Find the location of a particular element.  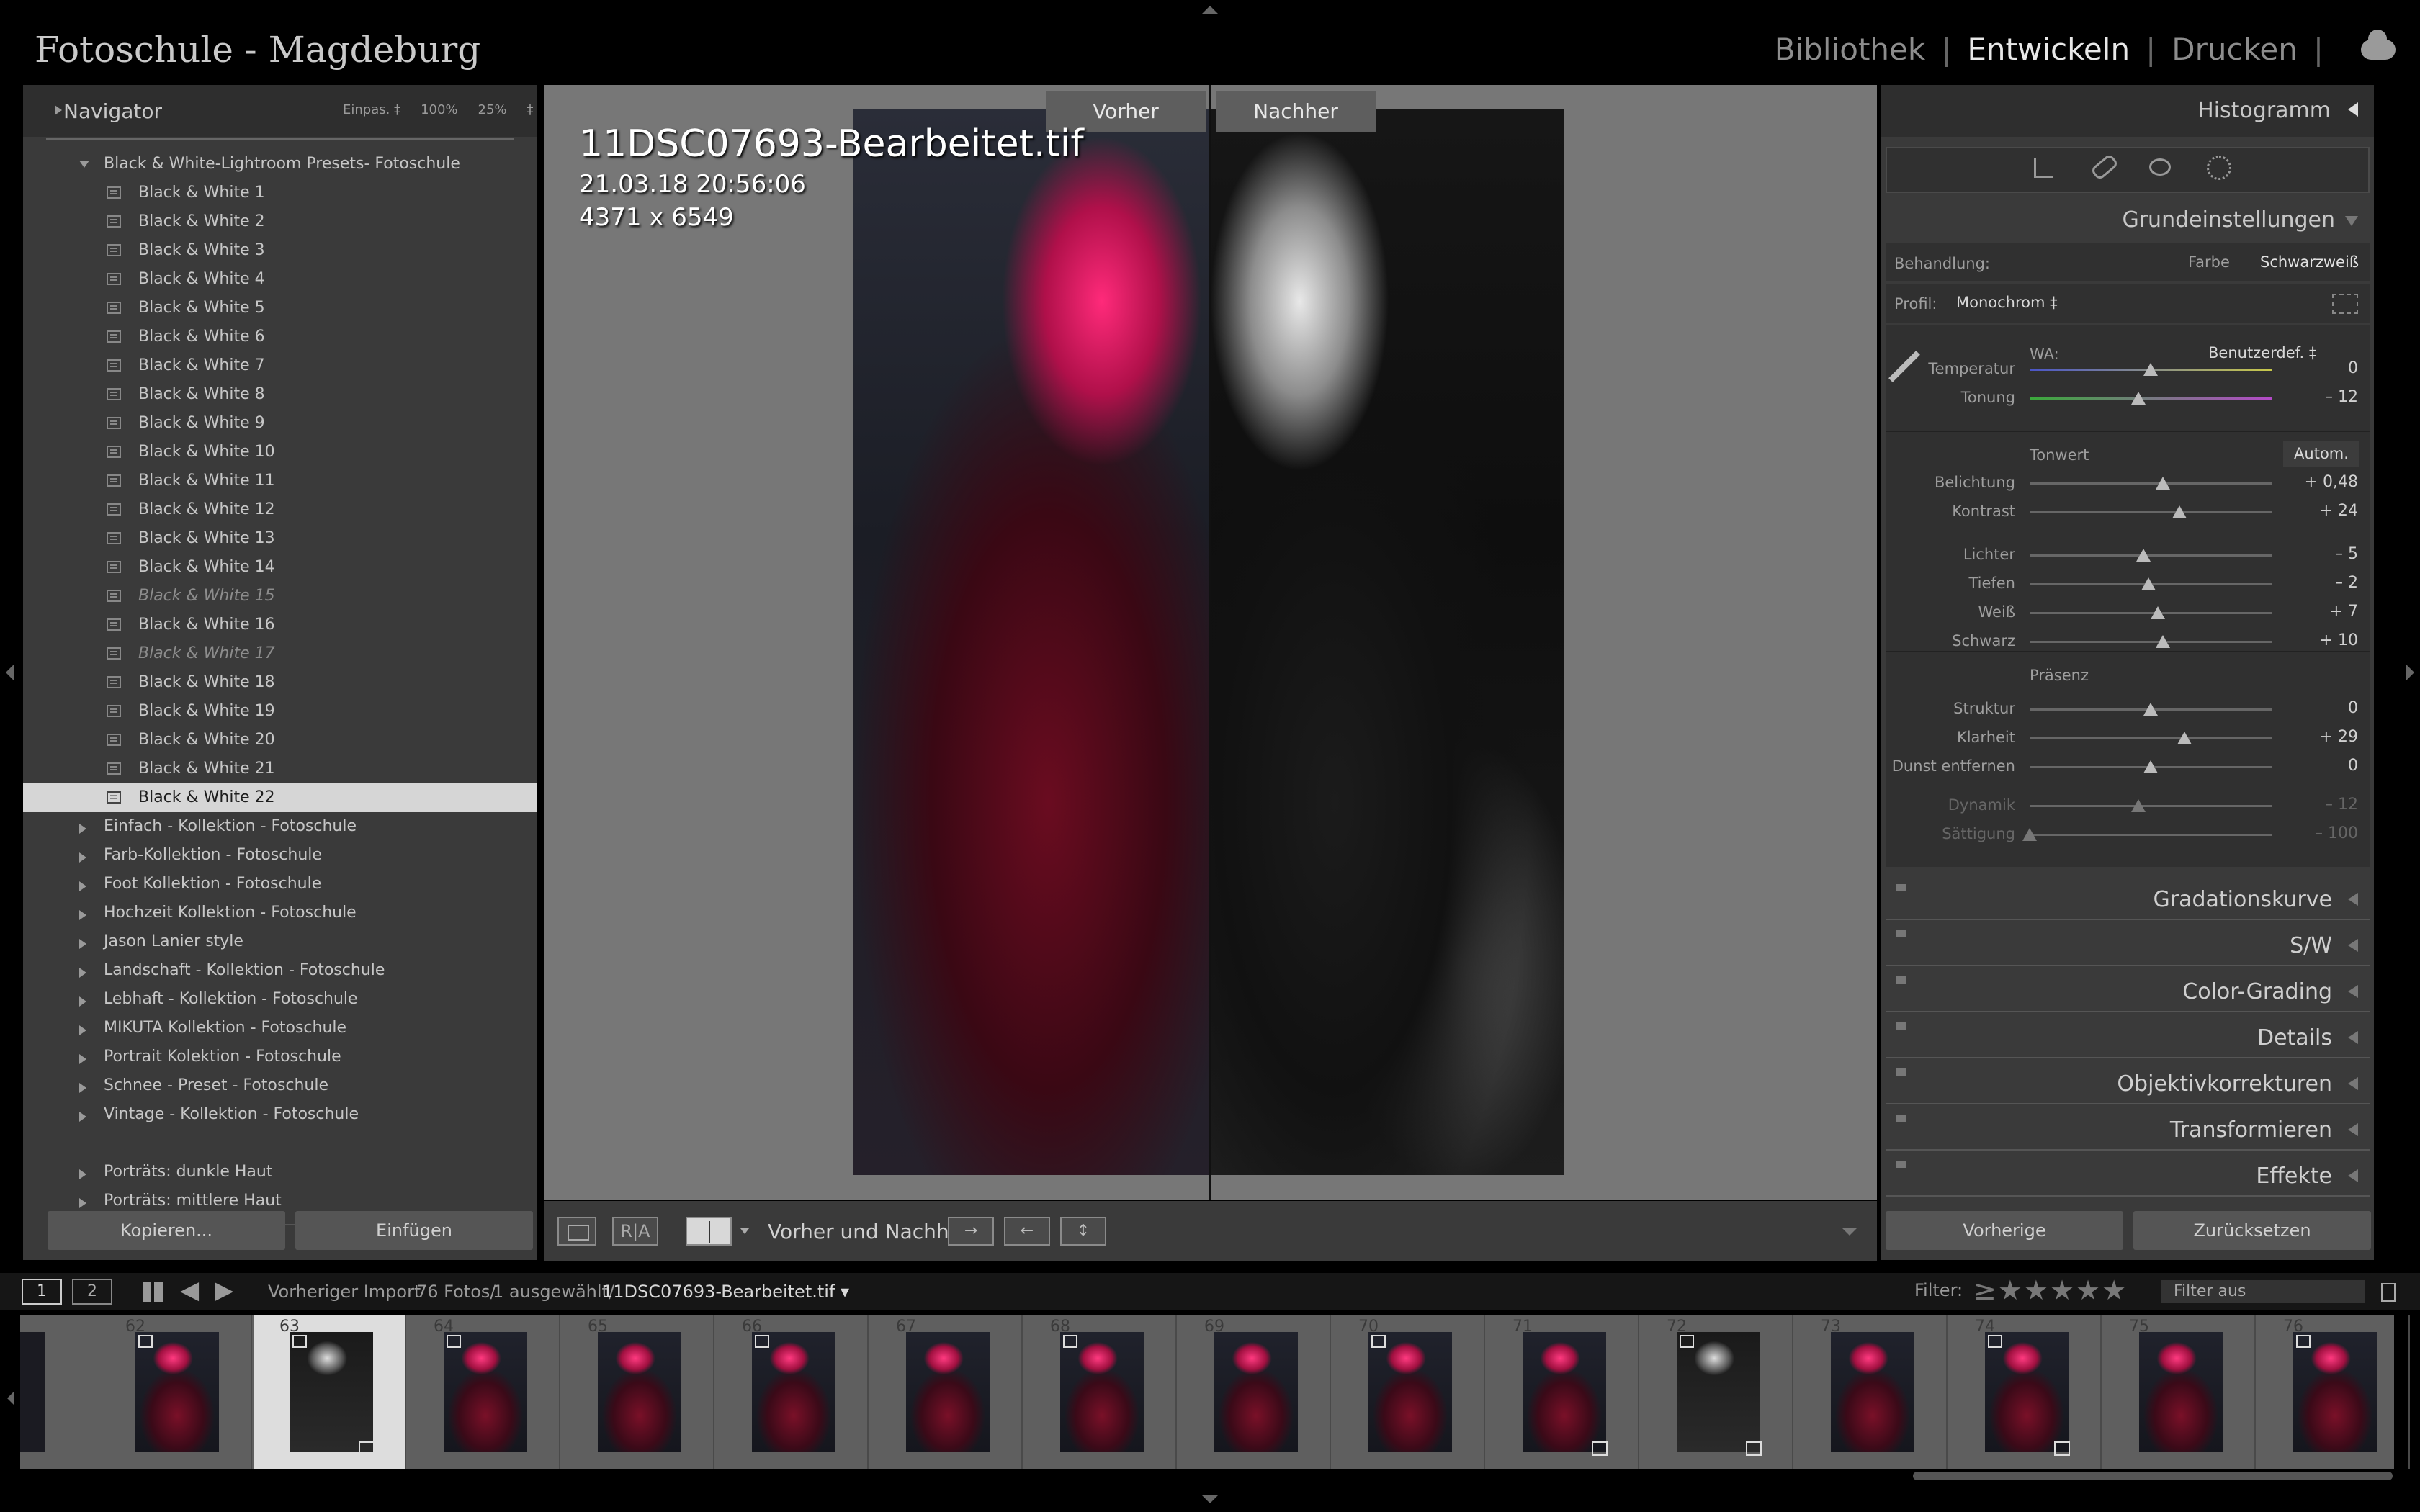

zoom-fit-option: Einpas. ‡ is located at coordinates (371, 109).